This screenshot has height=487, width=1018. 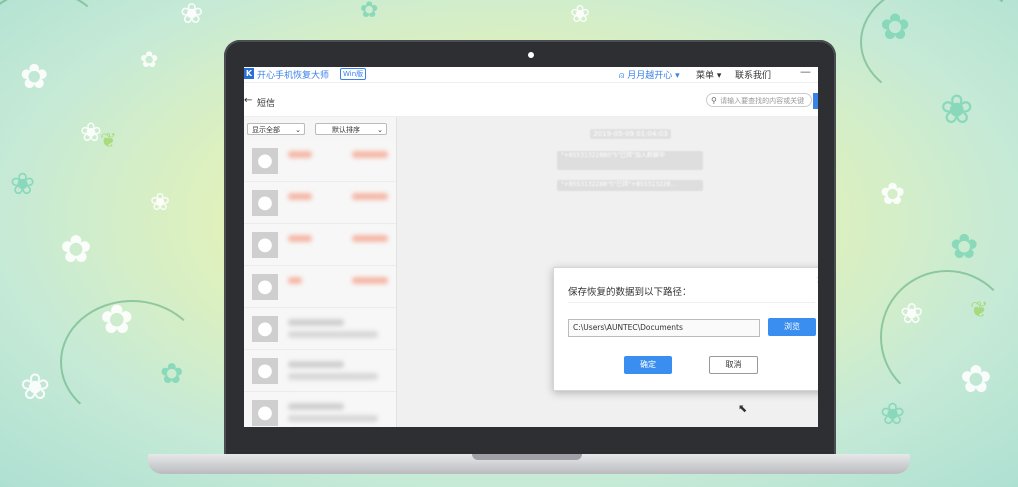 I want to click on message-bubble: "+85531322880"5"已拜"加入群聊中, so click(x=630, y=160).